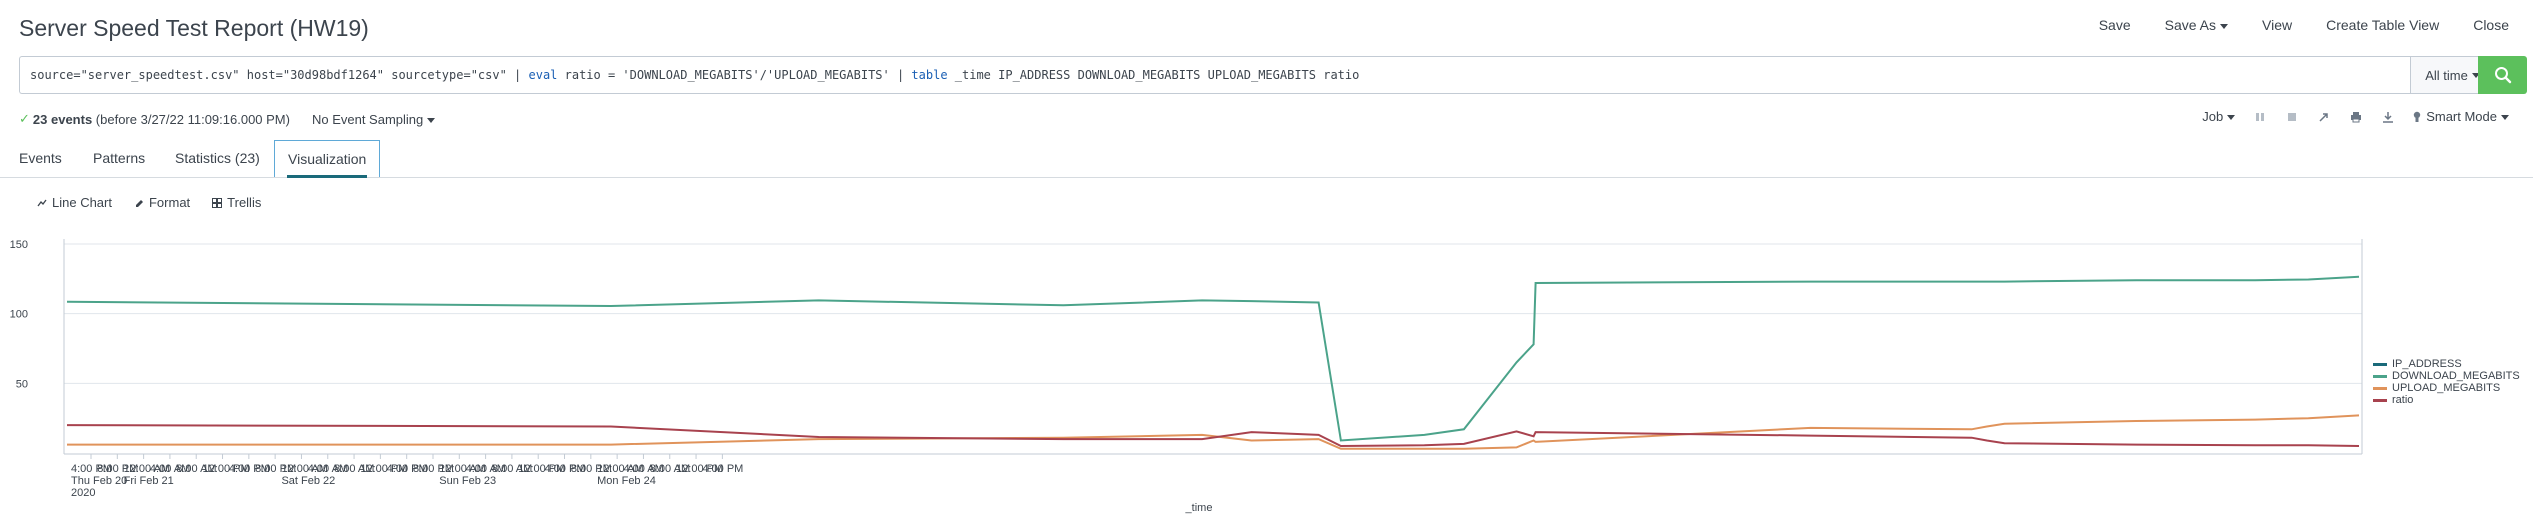 The height and width of the screenshot is (516, 2533). I want to click on format-button: Format, so click(162, 202).